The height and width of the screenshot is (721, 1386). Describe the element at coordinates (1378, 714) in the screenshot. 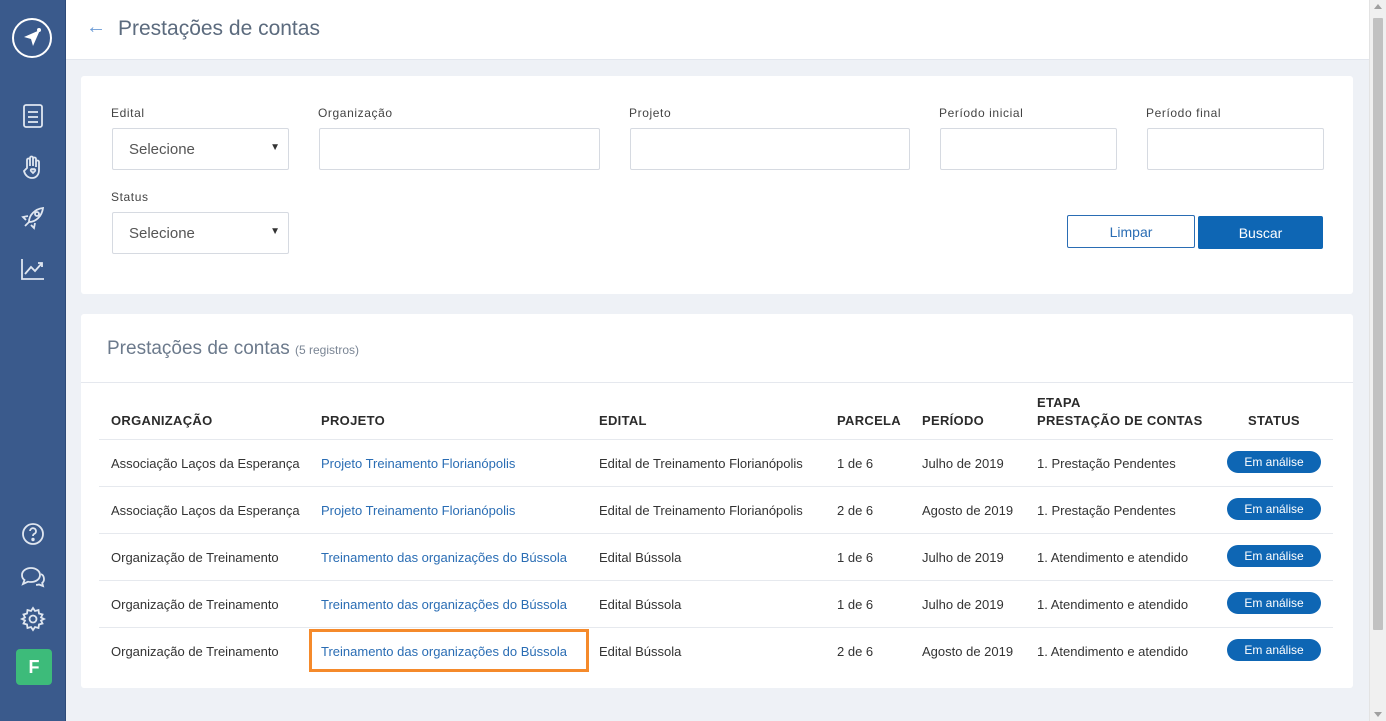

I see `scroll-down-icon` at that location.